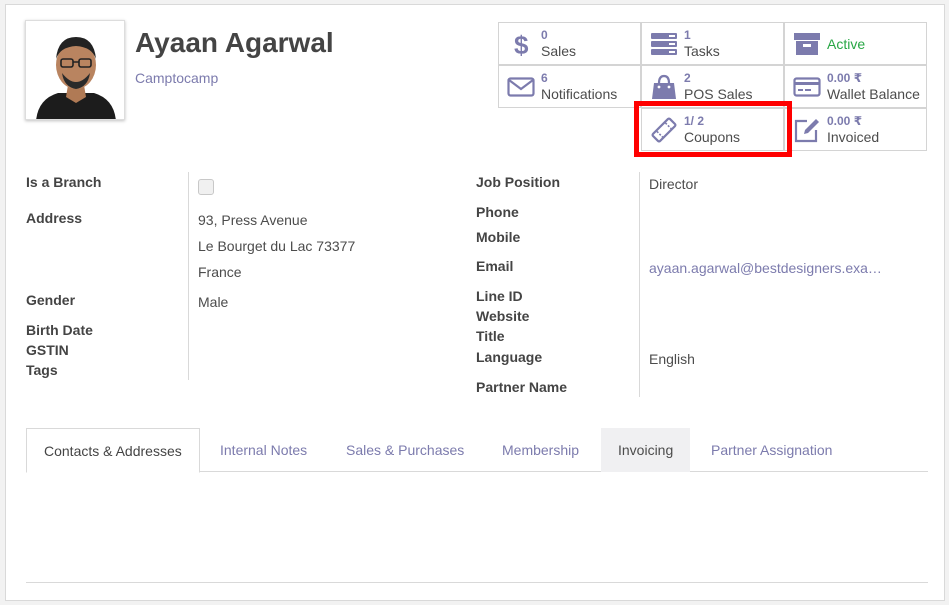 The image size is (949, 605). What do you see at coordinates (771, 450) in the screenshot?
I see `tab-partner-assignation: Partner Assignation` at bounding box center [771, 450].